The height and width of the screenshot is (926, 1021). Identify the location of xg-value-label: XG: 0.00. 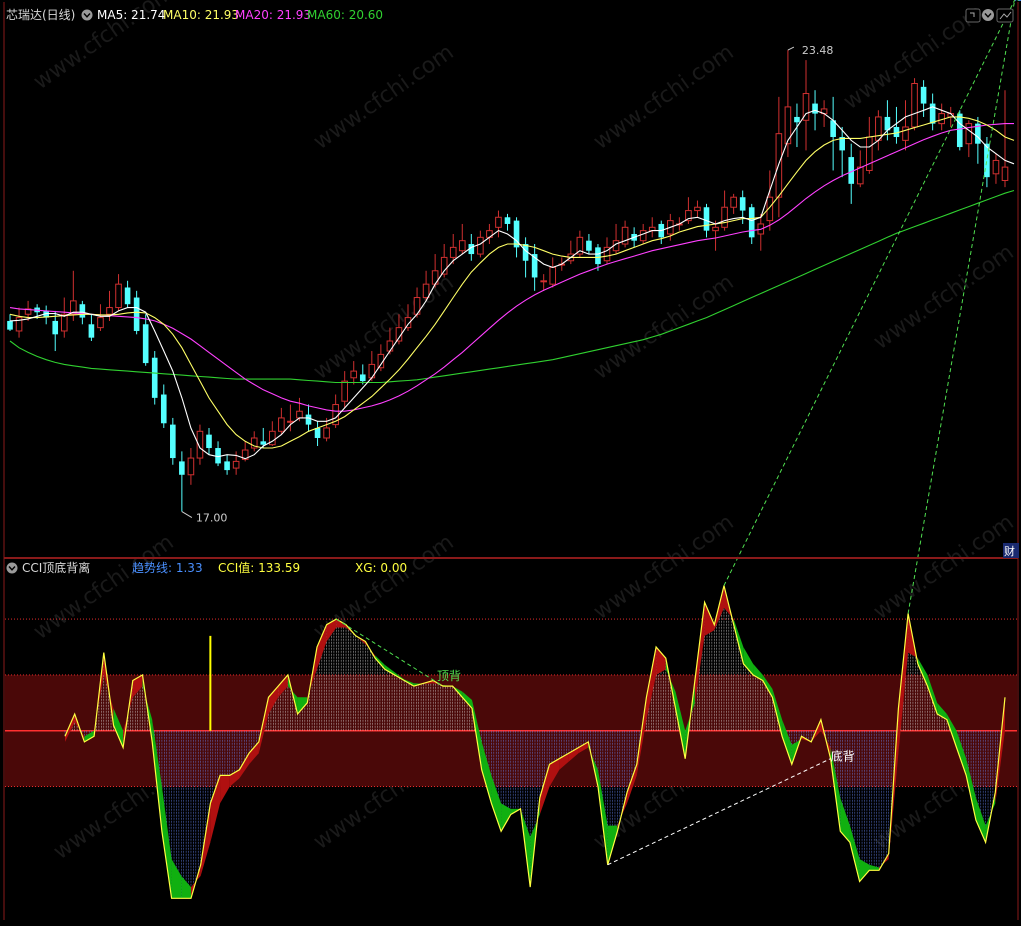
(381, 568).